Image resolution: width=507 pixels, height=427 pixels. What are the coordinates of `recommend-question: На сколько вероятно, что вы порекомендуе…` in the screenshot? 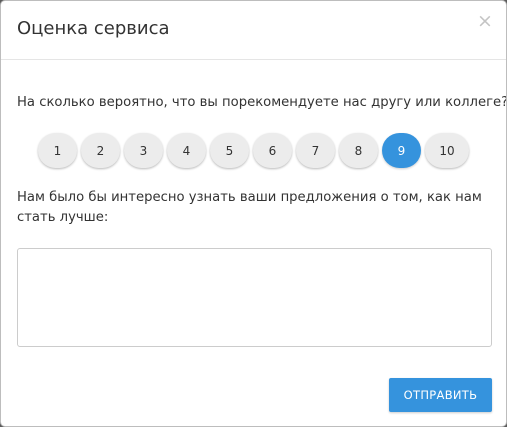 It's located at (262, 102).